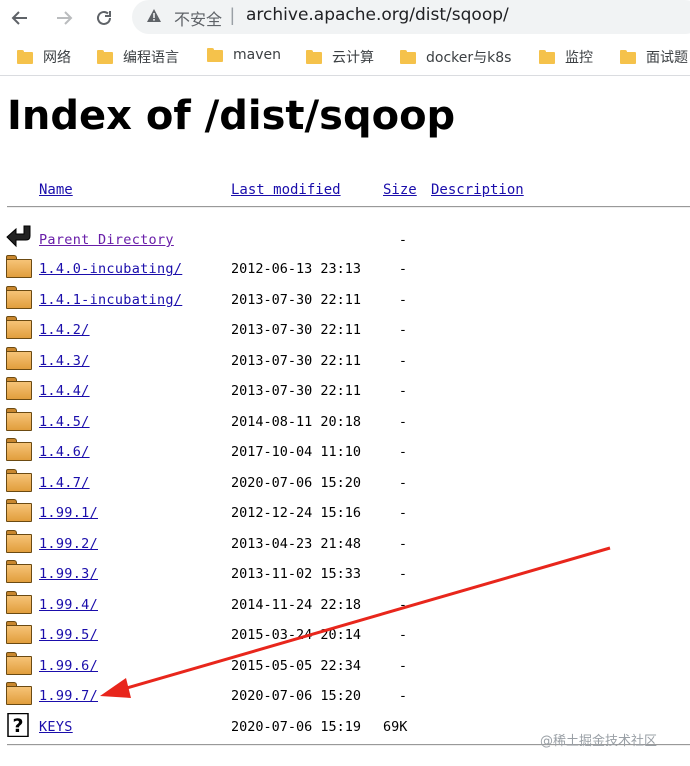  I want to click on forward-button, so click(64, 18).